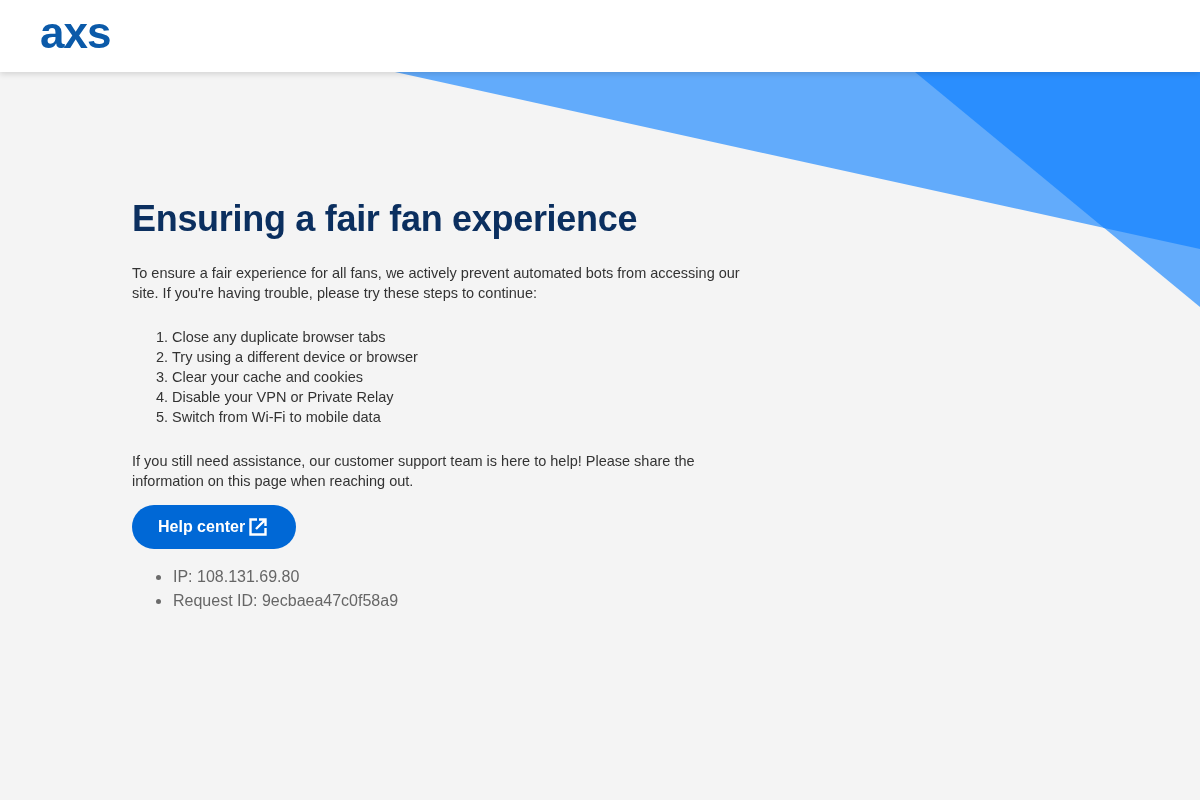 The width and height of the screenshot is (1200, 800). I want to click on info-text: Request ID: 9ecbaea47c0f58a9, so click(286, 601).